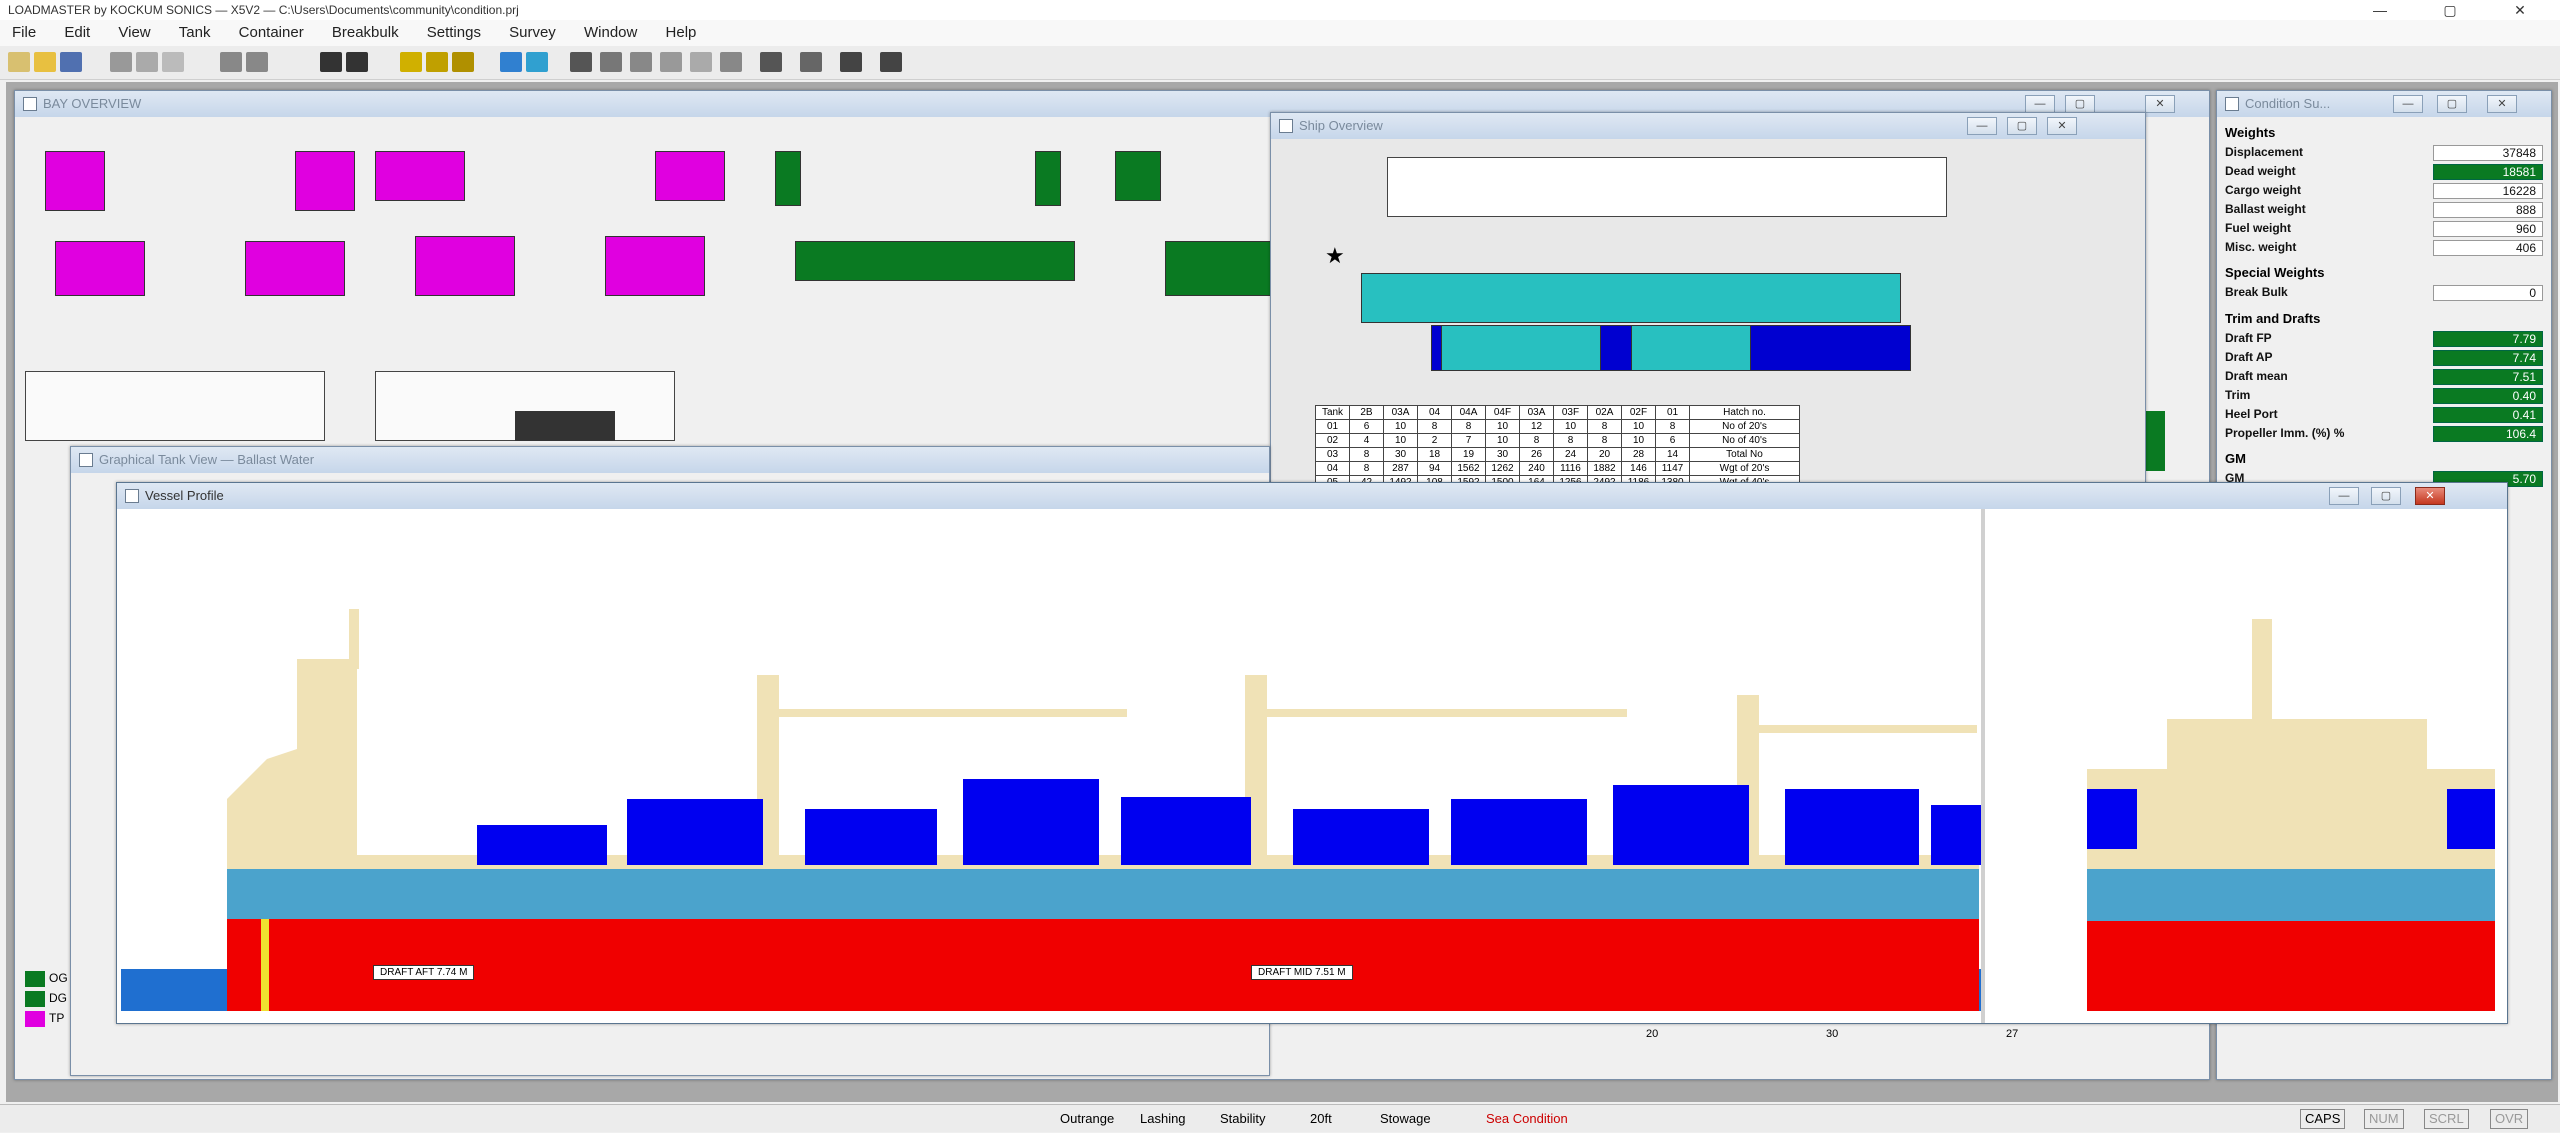  Describe the element at coordinates (611, 62) in the screenshot. I see `lashing-icon` at that location.